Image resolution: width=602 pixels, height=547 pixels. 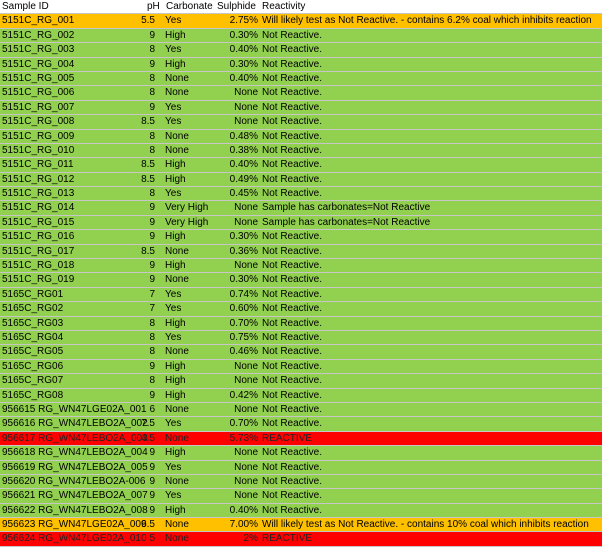 What do you see at coordinates (75, 452) in the screenshot?
I see `sample-id-cell: 956618 RG_WN47LEBO2A_004` at bounding box center [75, 452].